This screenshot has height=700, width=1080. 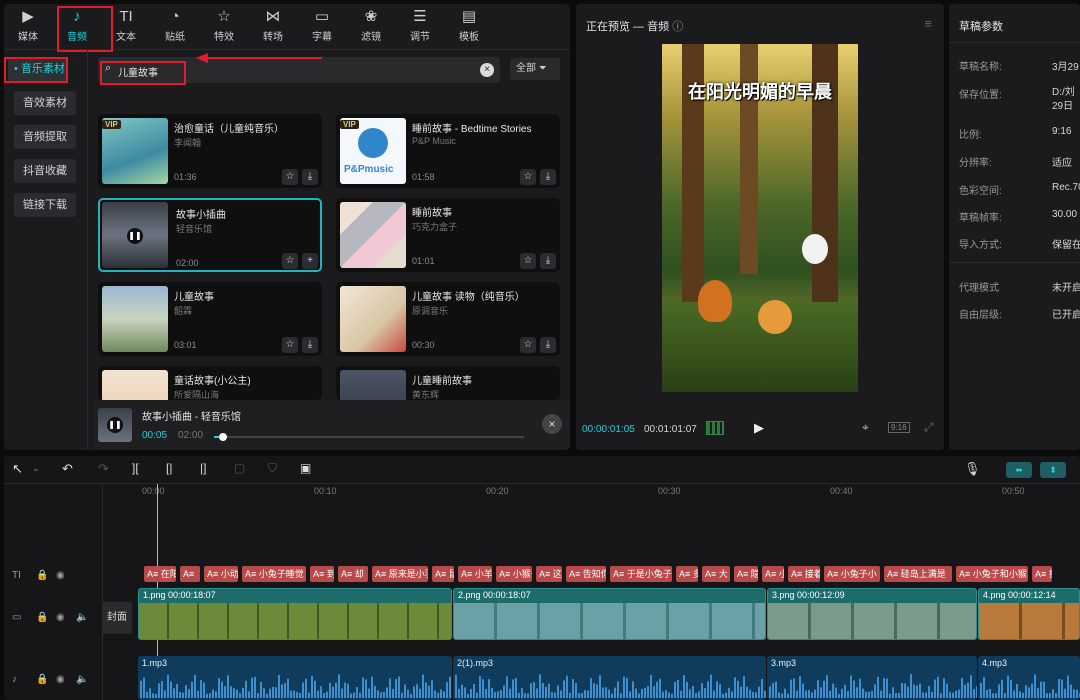 What do you see at coordinates (687, 574) in the screenshot?
I see `text-clip: A≡ 多` at bounding box center [687, 574].